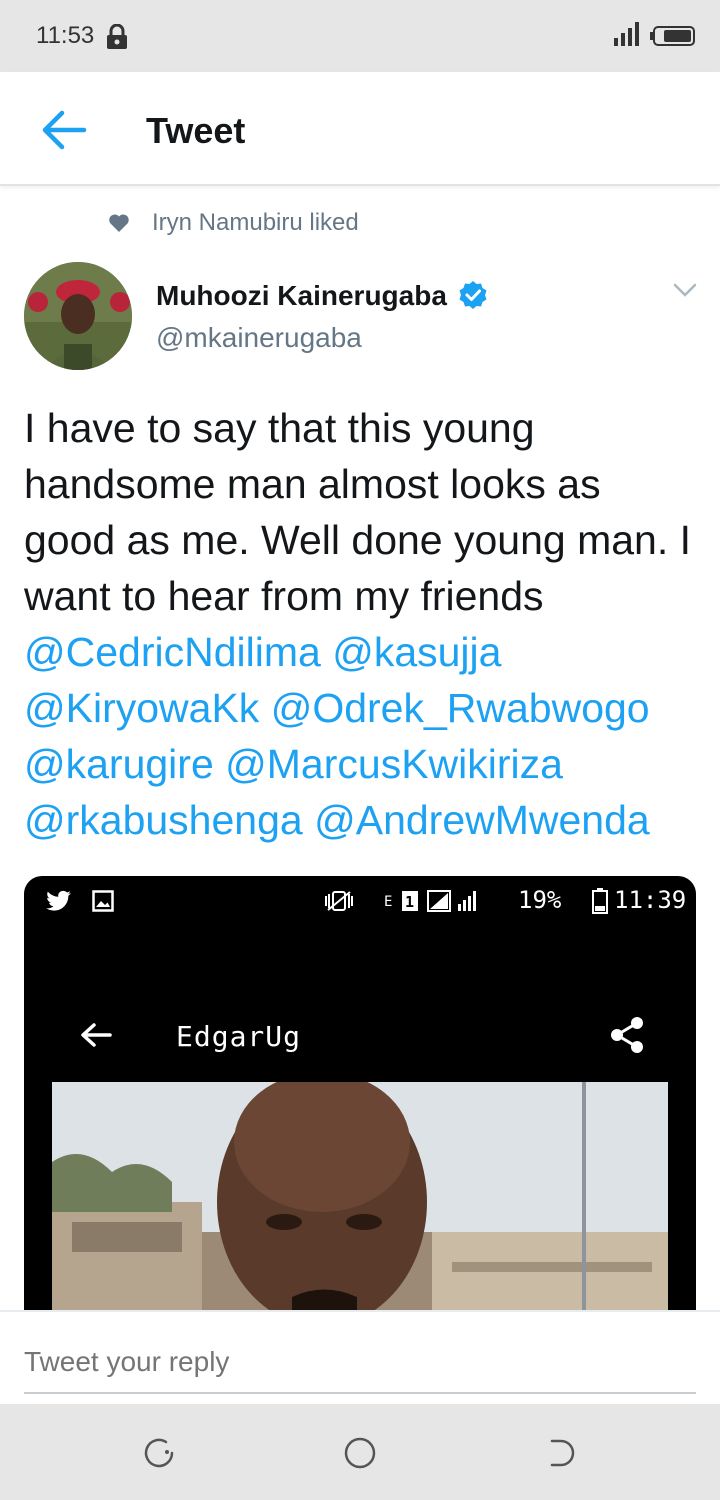  I want to click on chevron-down-icon, so click(685, 290).